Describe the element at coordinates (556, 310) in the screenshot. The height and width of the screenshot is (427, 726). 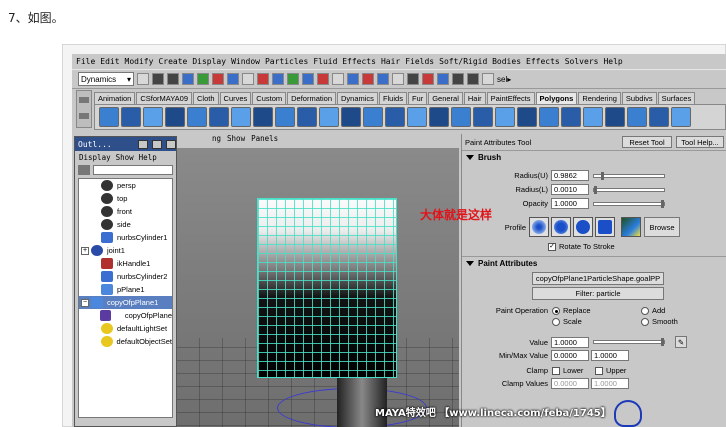
I see `replace-radio` at that location.